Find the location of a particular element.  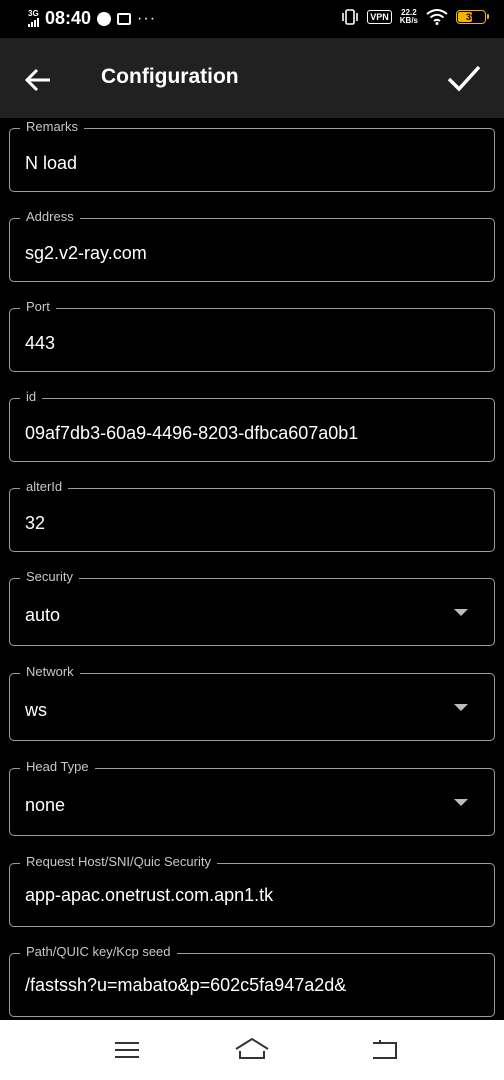

port-value: 443 is located at coordinates (40, 343).